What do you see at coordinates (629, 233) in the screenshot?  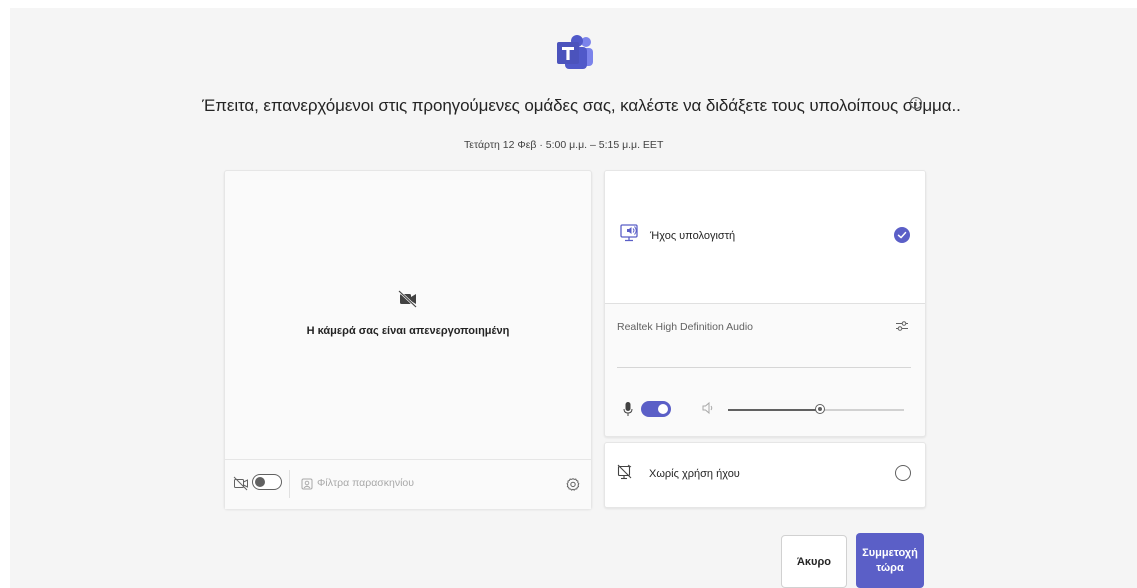 I see `computer-speaker-icon` at bounding box center [629, 233].